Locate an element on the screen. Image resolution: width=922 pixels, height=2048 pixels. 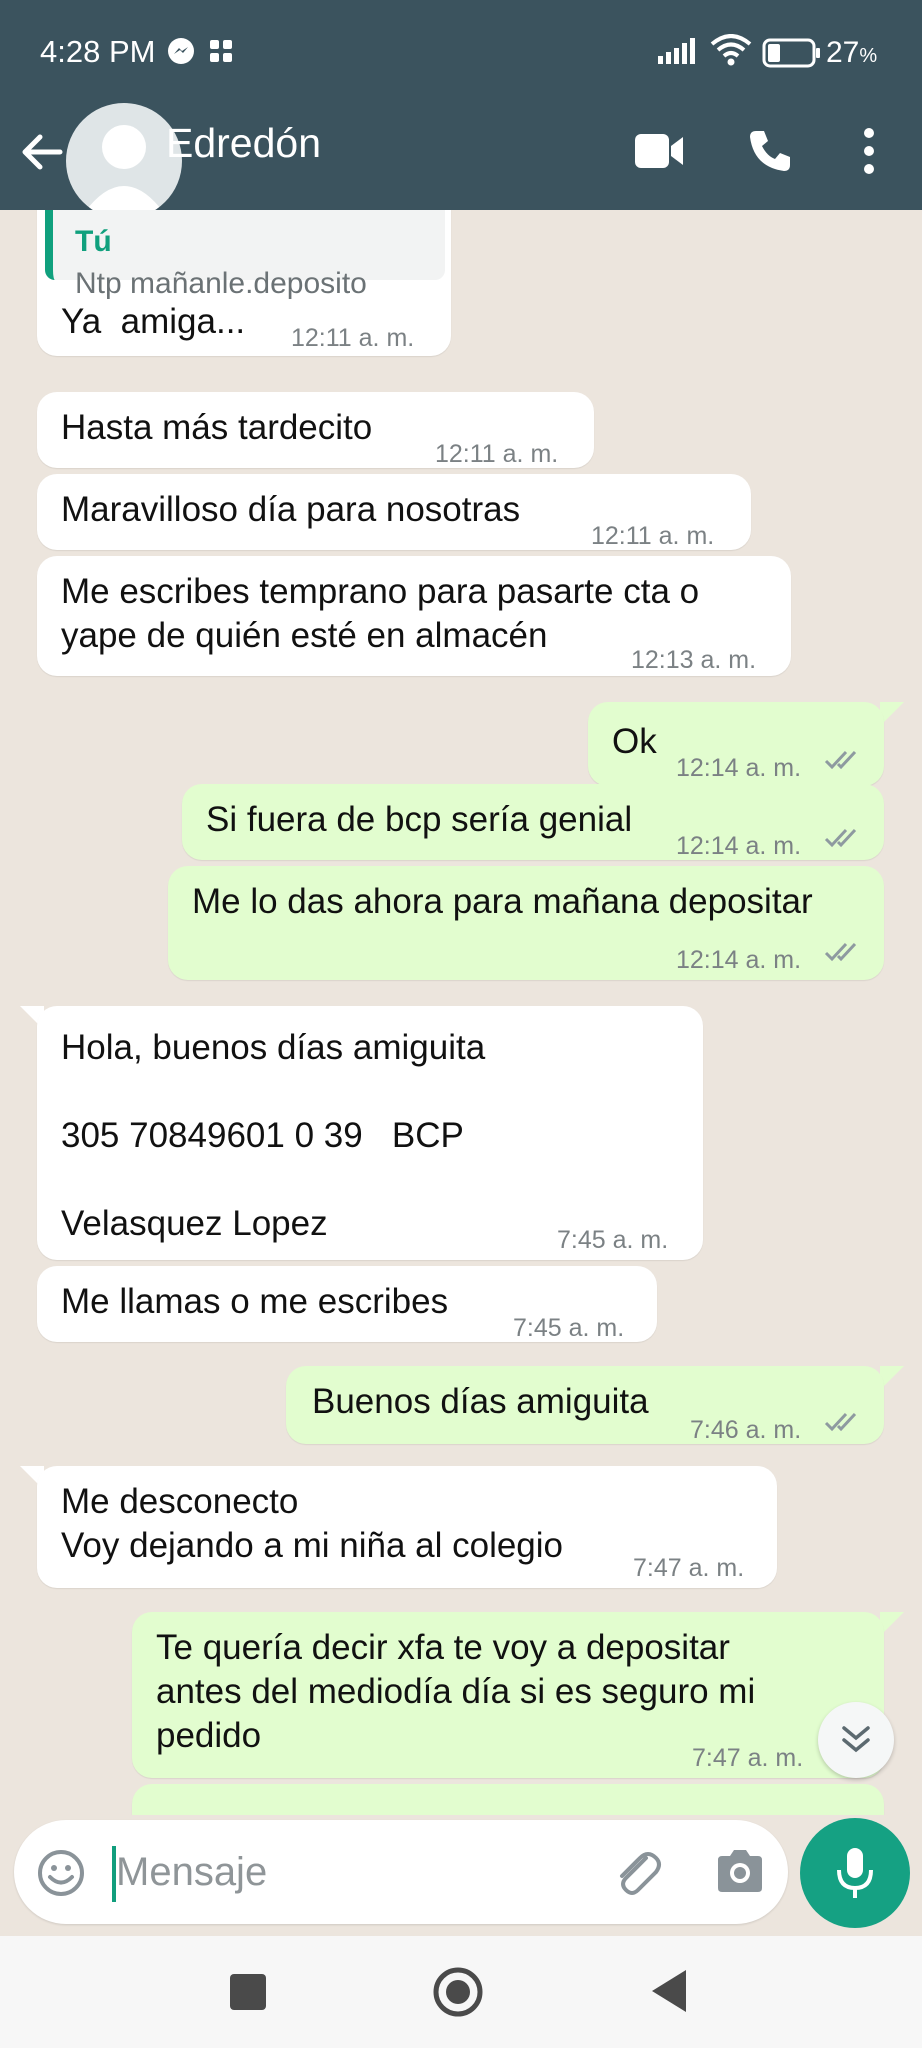
message-input: Mensaje is located at coordinates (191, 1872).